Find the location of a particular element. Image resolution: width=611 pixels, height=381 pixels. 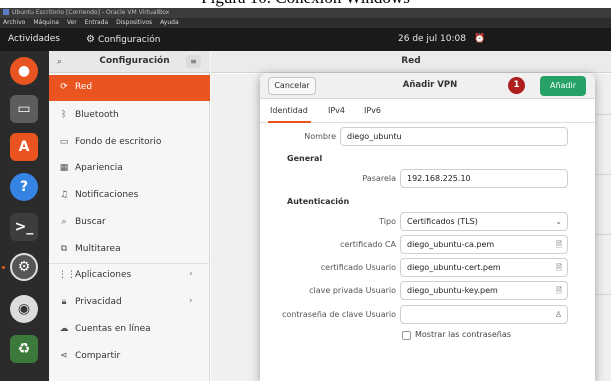

sidebar-item-label: Bluetooth is located at coordinates (97, 115).